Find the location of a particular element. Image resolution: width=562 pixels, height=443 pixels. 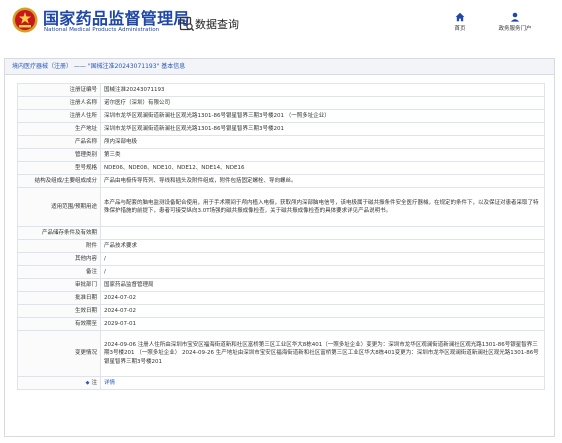

field-value-text: 产品由电极传导阵列、导线和插头及附件组成，附件包括固定螺栓、导向螺丝。 is located at coordinates (200, 180).